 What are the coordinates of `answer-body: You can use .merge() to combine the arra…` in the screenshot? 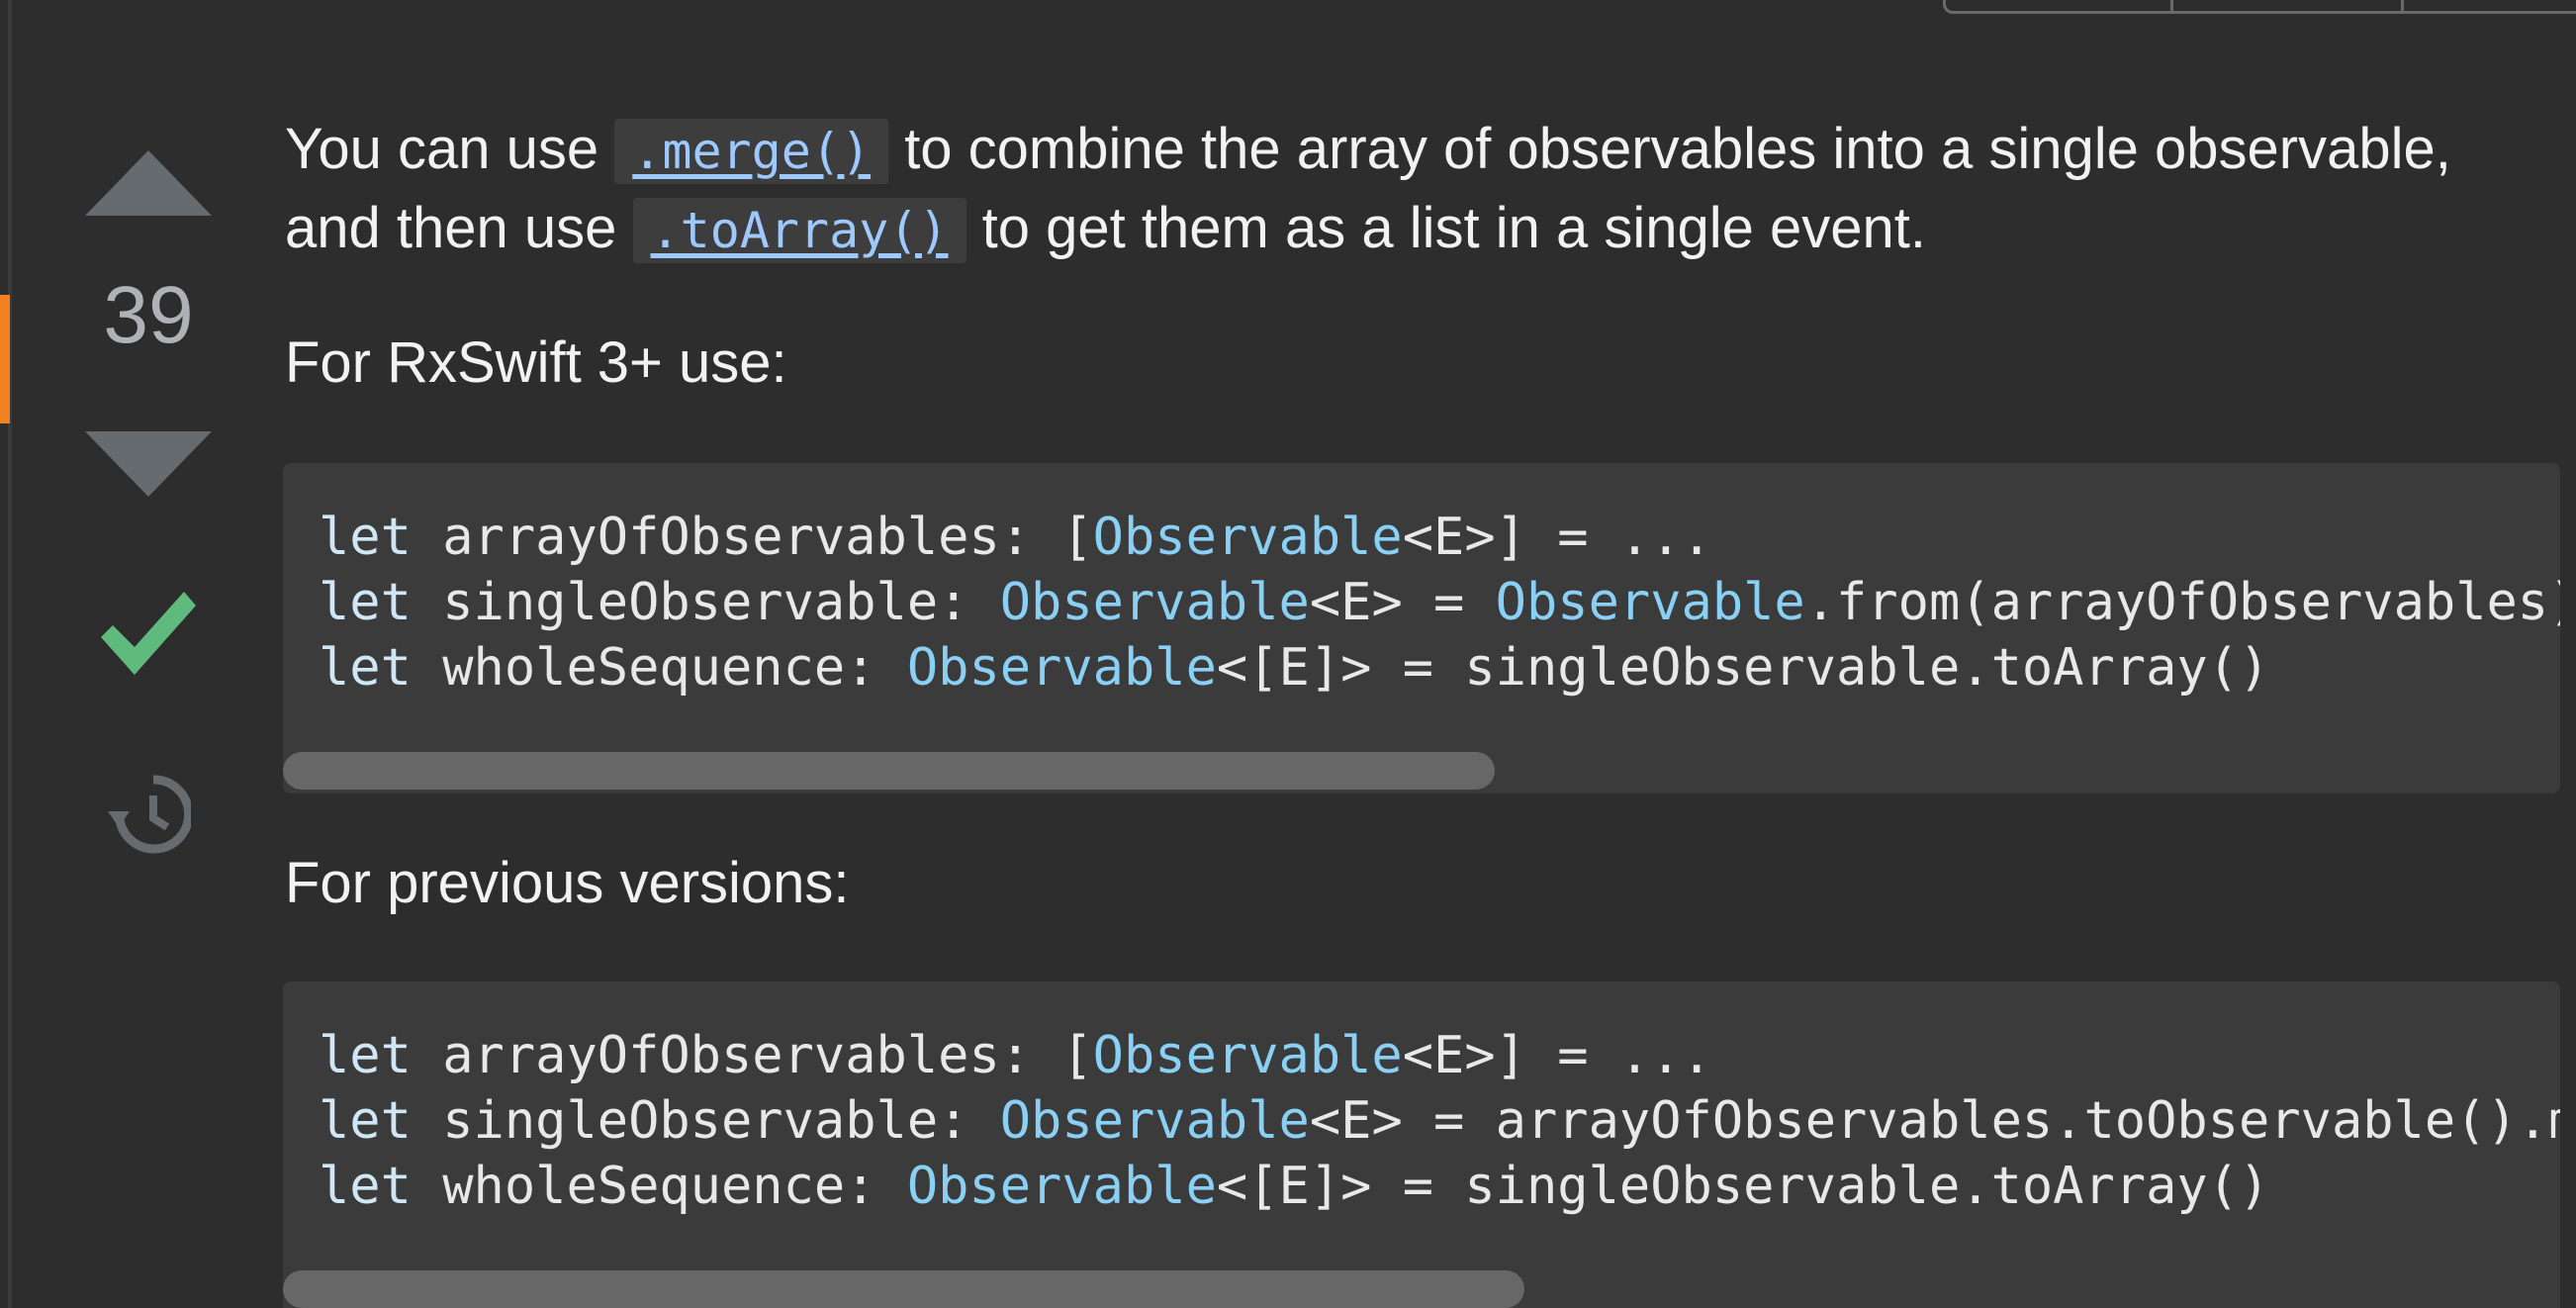 It's located at (1423, 190).